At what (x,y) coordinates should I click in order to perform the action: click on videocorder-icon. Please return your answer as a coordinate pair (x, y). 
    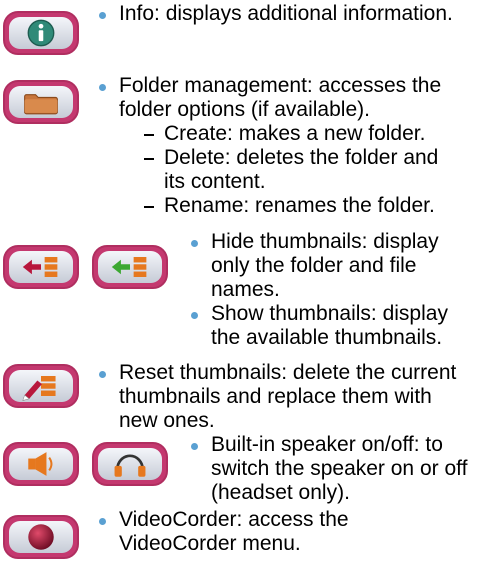
    Looking at the image, I should click on (41, 537).